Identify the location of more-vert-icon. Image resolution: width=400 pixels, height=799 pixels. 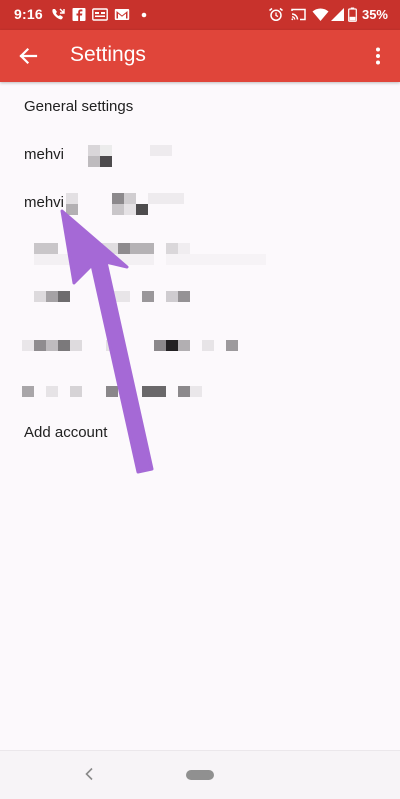
(378, 56).